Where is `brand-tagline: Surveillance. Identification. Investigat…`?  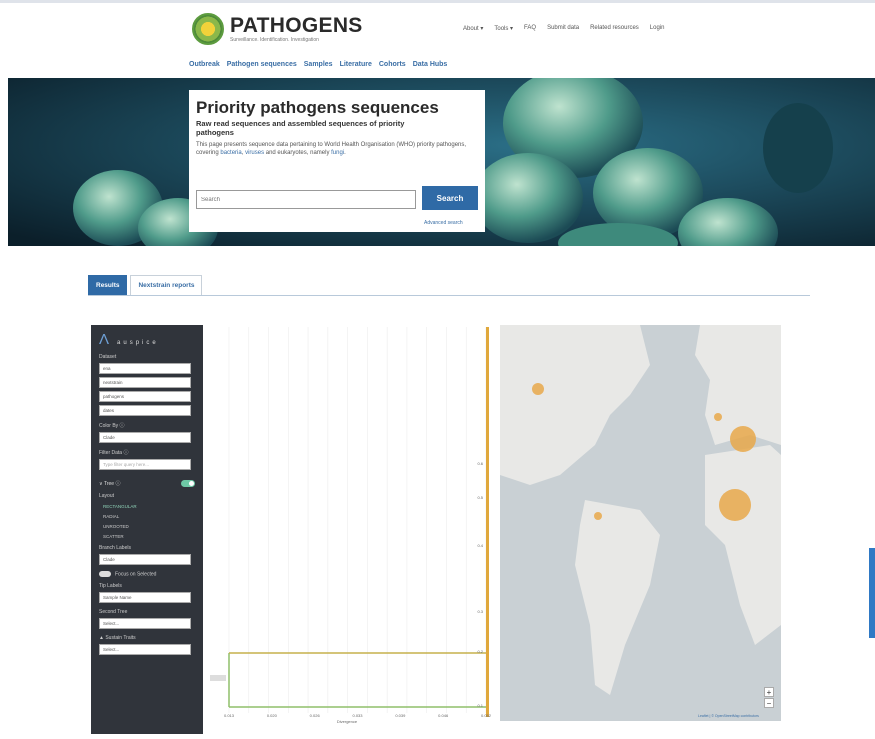 brand-tagline: Surveillance. Identification. Investigat… is located at coordinates (274, 39).